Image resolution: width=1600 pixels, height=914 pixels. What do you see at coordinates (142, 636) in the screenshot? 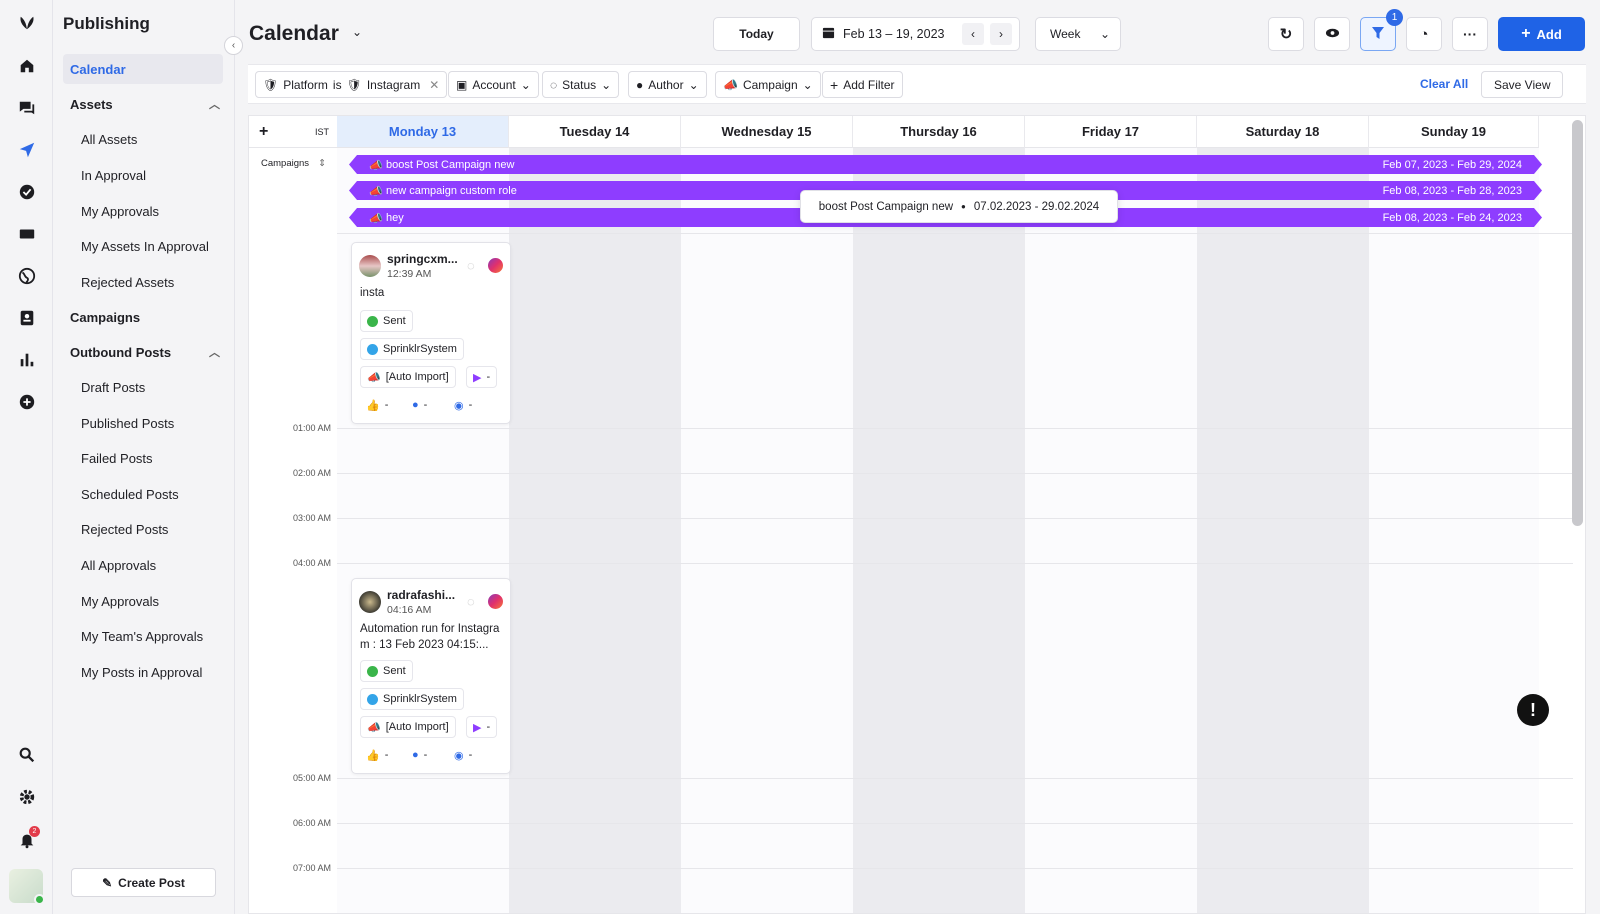
I see `sidebar-item-my-teams-approvals: My Team's Approvals` at bounding box center [142, 636].